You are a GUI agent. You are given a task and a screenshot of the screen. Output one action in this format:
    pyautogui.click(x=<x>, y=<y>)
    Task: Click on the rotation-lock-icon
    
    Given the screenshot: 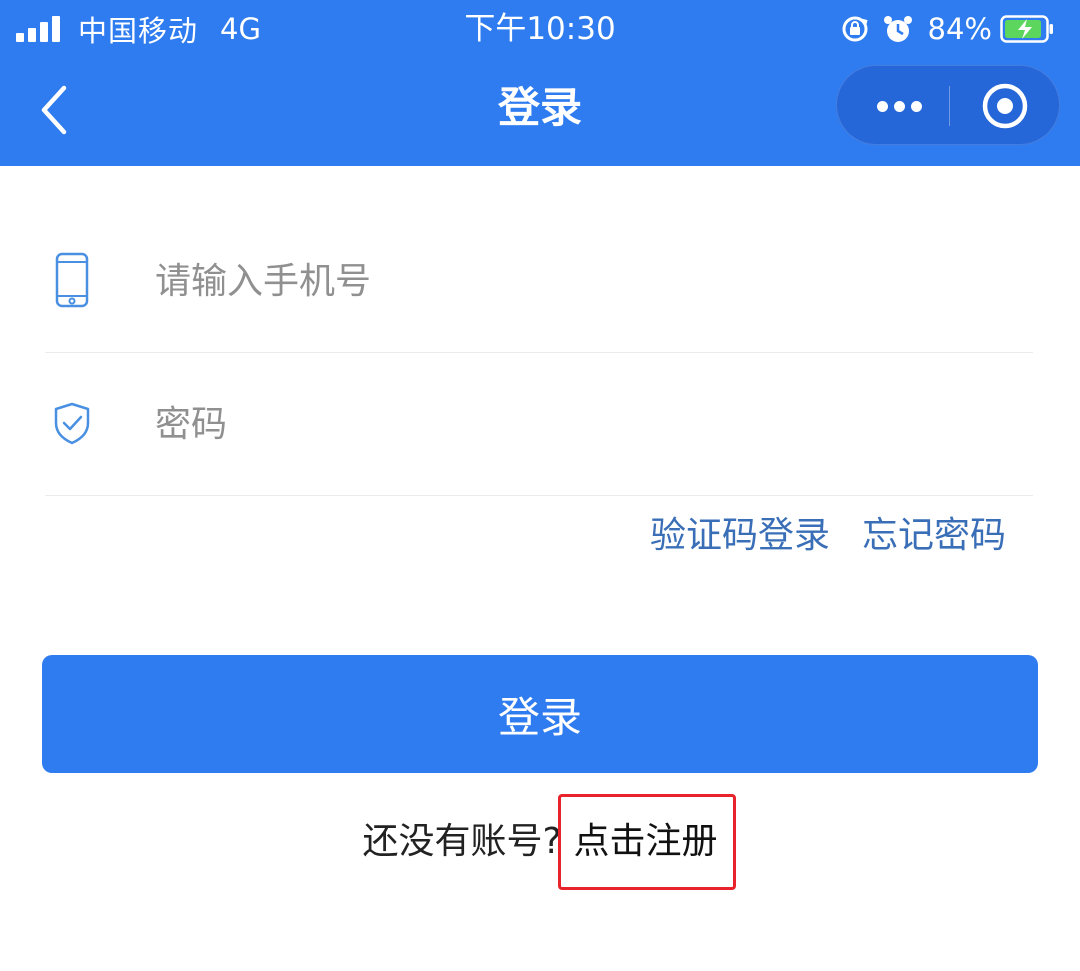 What is the action you would take?
    pyautogui.click(x=855, y=29)
    